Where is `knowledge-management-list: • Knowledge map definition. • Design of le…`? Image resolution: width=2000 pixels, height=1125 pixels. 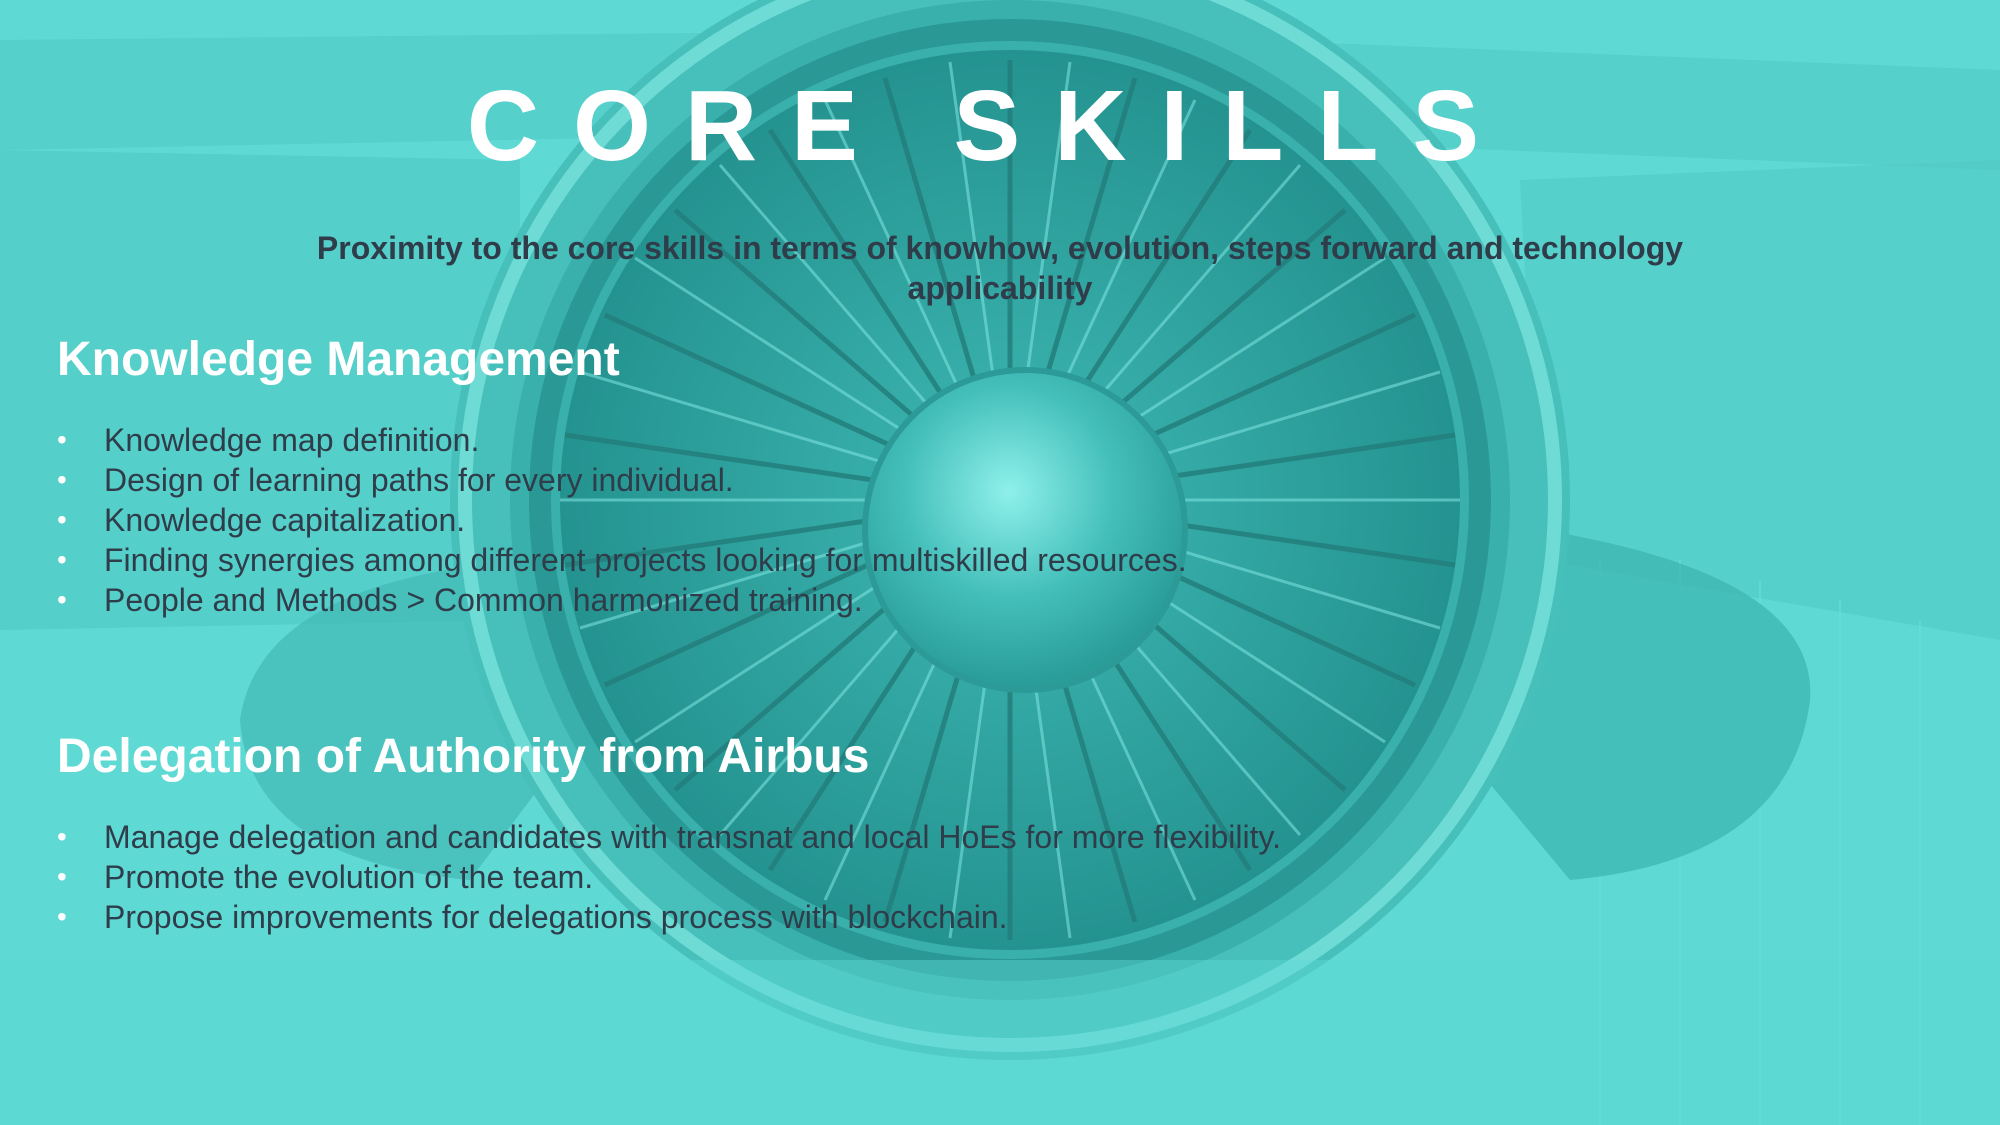
knowledge-management-list: • Knowledge map definition. • Design of le… is located at coordinates (807, 520).